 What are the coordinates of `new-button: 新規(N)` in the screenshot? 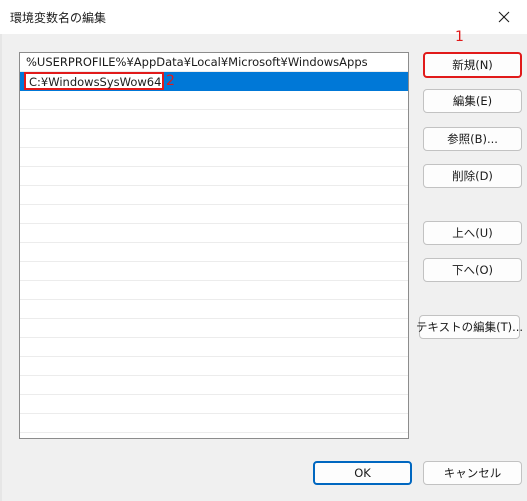 It's located at (472, 65).